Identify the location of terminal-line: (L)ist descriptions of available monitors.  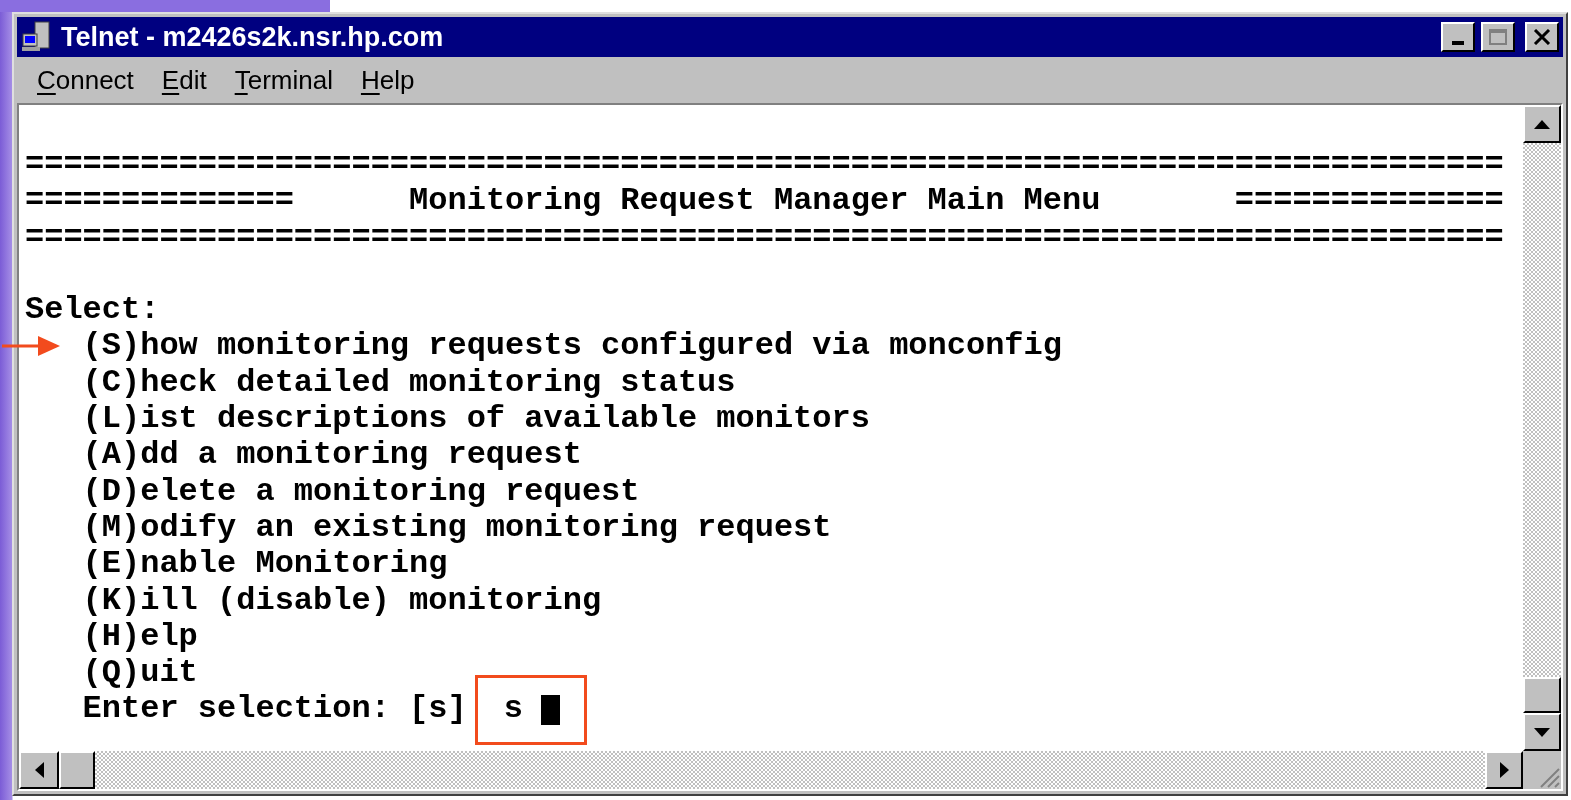
(476, 419).